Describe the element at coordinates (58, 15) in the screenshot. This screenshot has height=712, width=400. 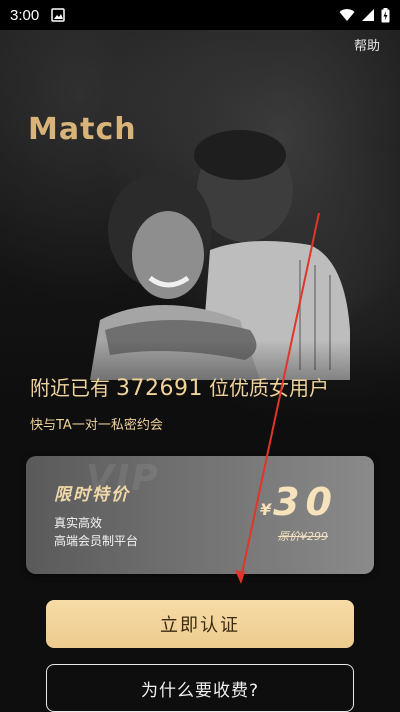
I see `image-icon` at that location.